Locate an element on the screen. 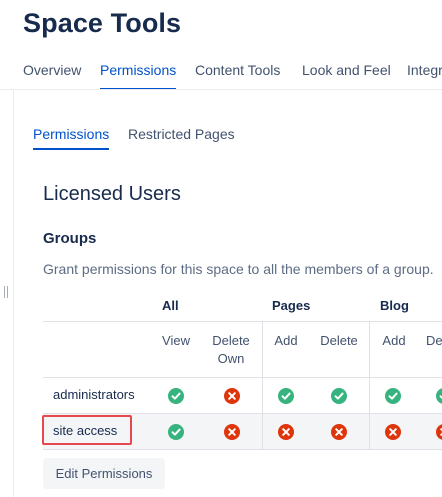 Image resolution: width=442 pixels, height=497 pixels. page-title: Space Tools is located at coordinates (102, 23).